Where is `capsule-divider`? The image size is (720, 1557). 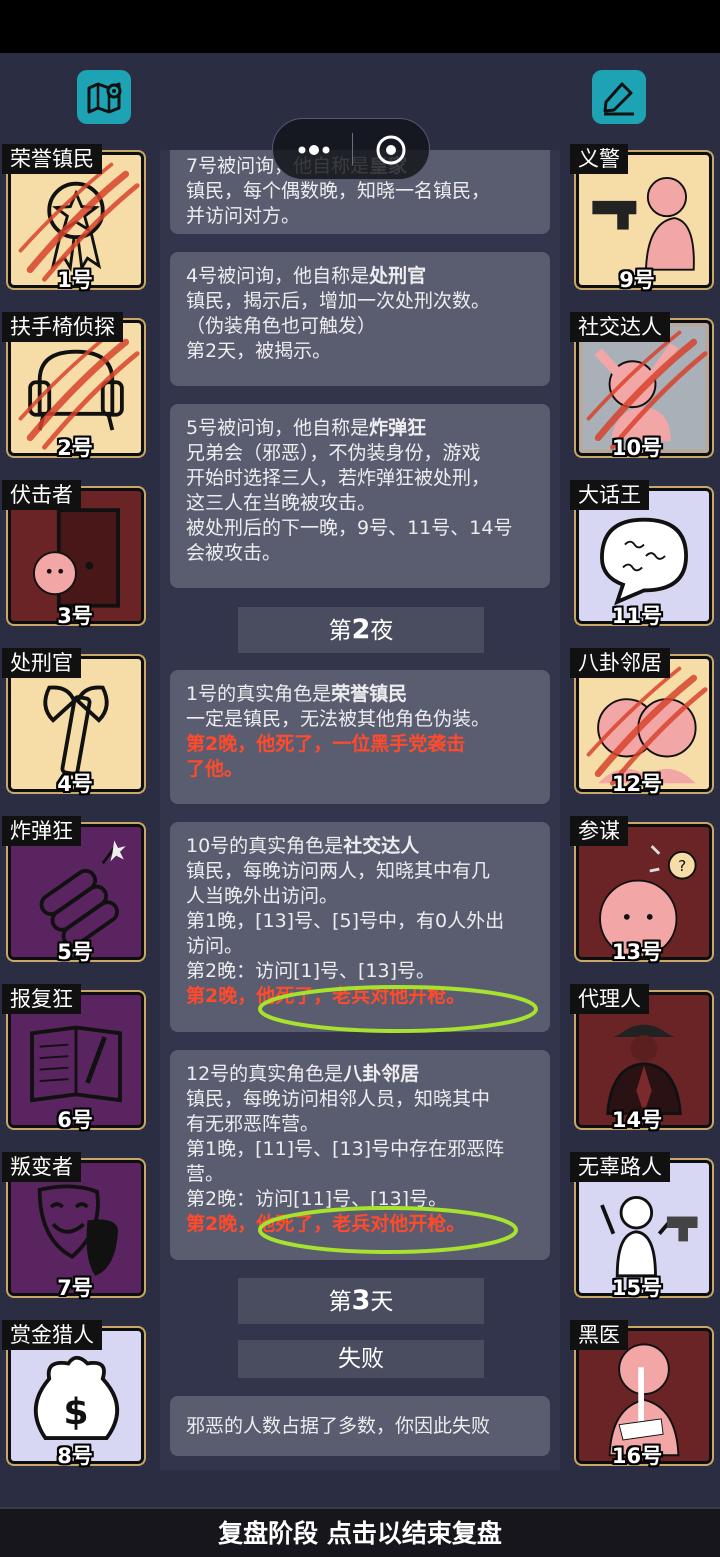 capsule-divider is located at coordinates (352, 149).